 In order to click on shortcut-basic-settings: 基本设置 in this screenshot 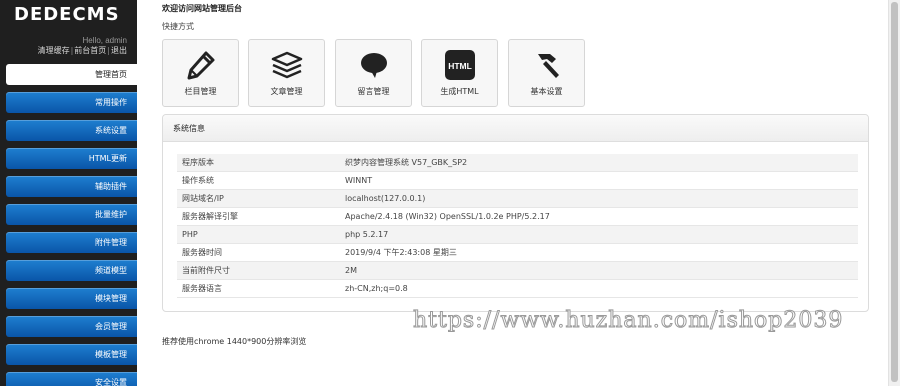, I will do `click(546, 73)`.